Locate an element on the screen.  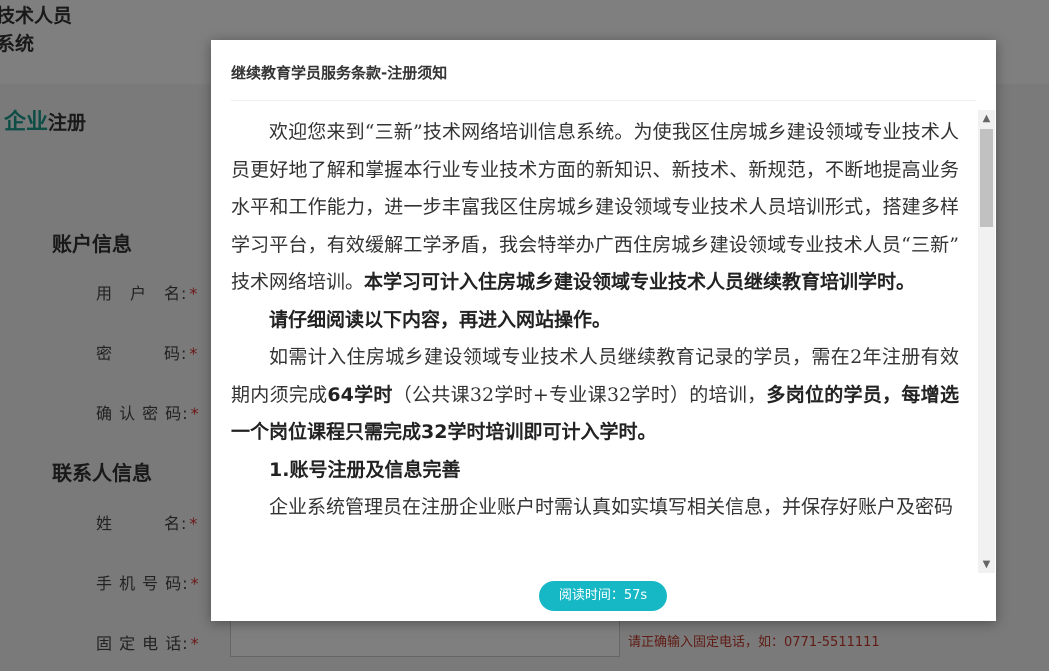
terms-paragraph-registration: 企业系统管理员在注册企业账户时需认真如实填写相关信息，并保存好账户及密码 is located at coordinates (611, 507).